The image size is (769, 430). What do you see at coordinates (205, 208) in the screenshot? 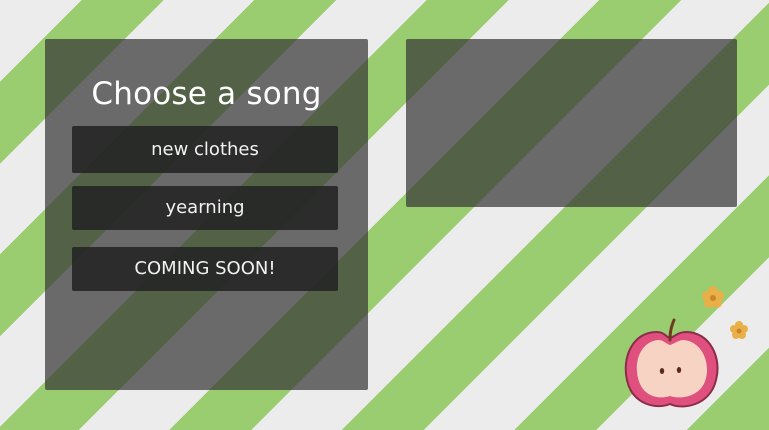
I see `song-button-yearning: yearning` at bounding box center [205, 208].